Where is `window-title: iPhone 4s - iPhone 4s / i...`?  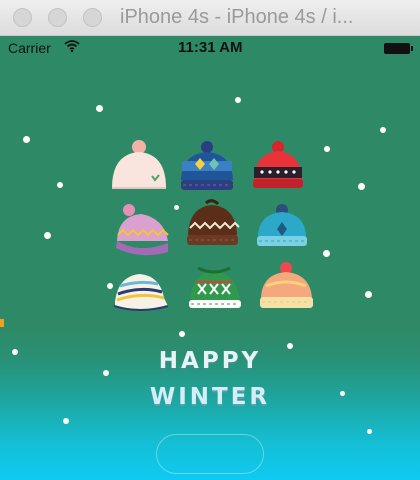
window-title: iPhone 4s - iPhone 4s / i... is located at coordinates (237, 17).